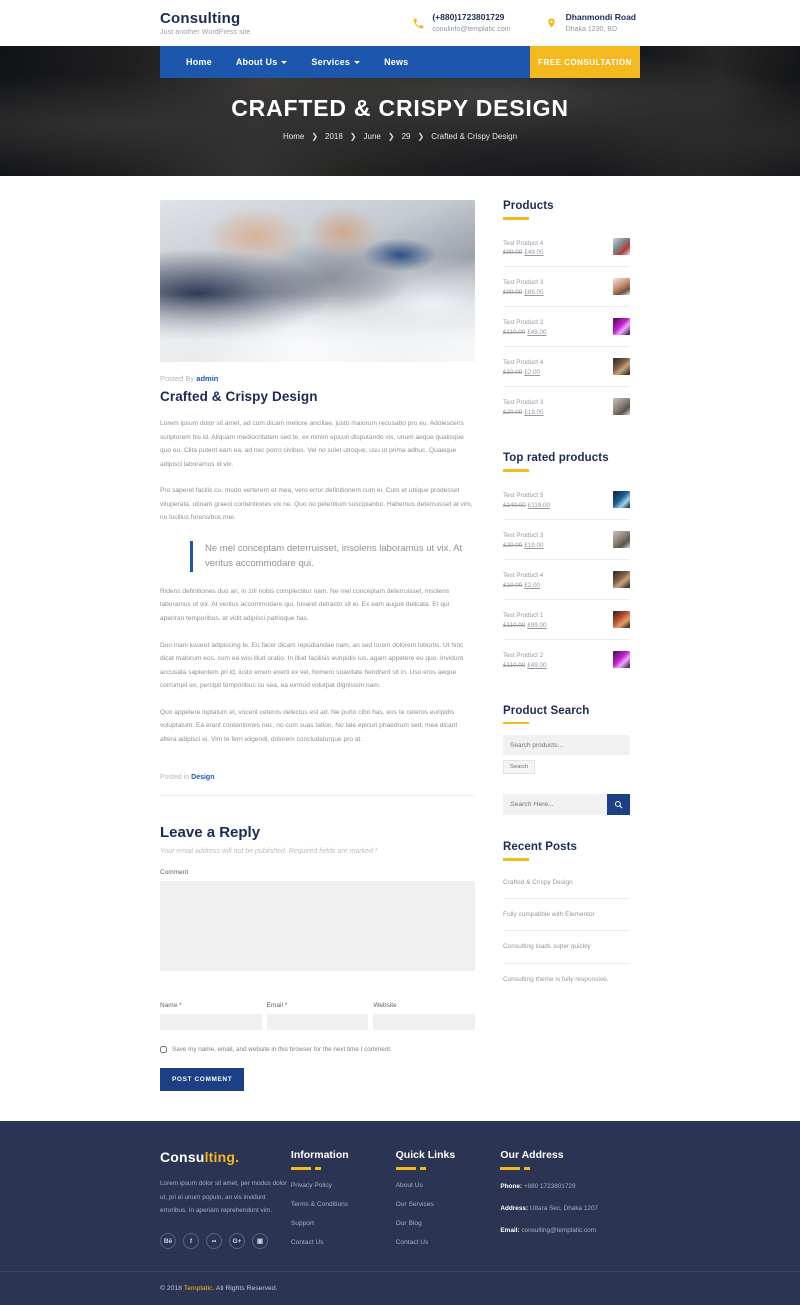  Describe the element at coordinates (372, 136) in the screenshot. I see `breadcrumb-item-month: June` at that location.